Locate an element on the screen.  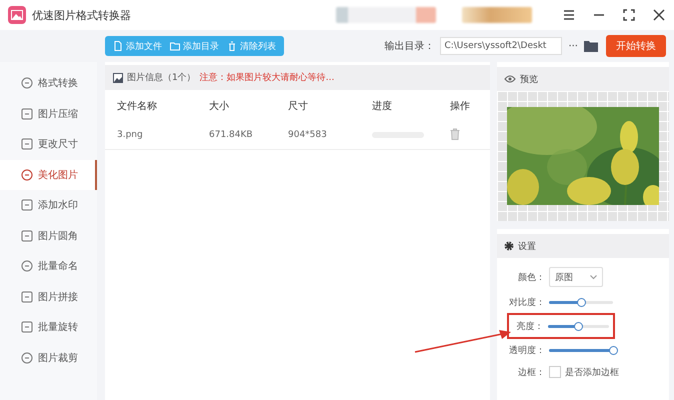
column-header: 文件名称 is located at coordinates (137, 106).